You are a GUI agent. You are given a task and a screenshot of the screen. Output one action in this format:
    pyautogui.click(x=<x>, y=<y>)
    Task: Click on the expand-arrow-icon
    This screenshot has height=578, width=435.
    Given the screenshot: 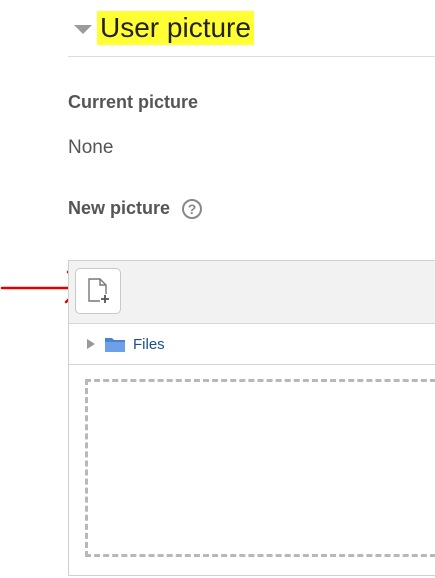 What is the action you would take?
    pyautogui.click(x=91, y=344)
    